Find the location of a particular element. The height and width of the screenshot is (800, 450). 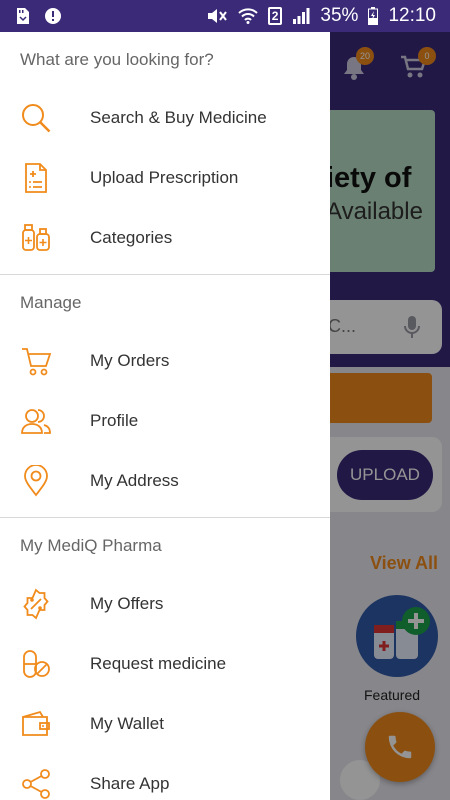

status-bar: 2 35% 12:10 is located at coordinates (225, 16).